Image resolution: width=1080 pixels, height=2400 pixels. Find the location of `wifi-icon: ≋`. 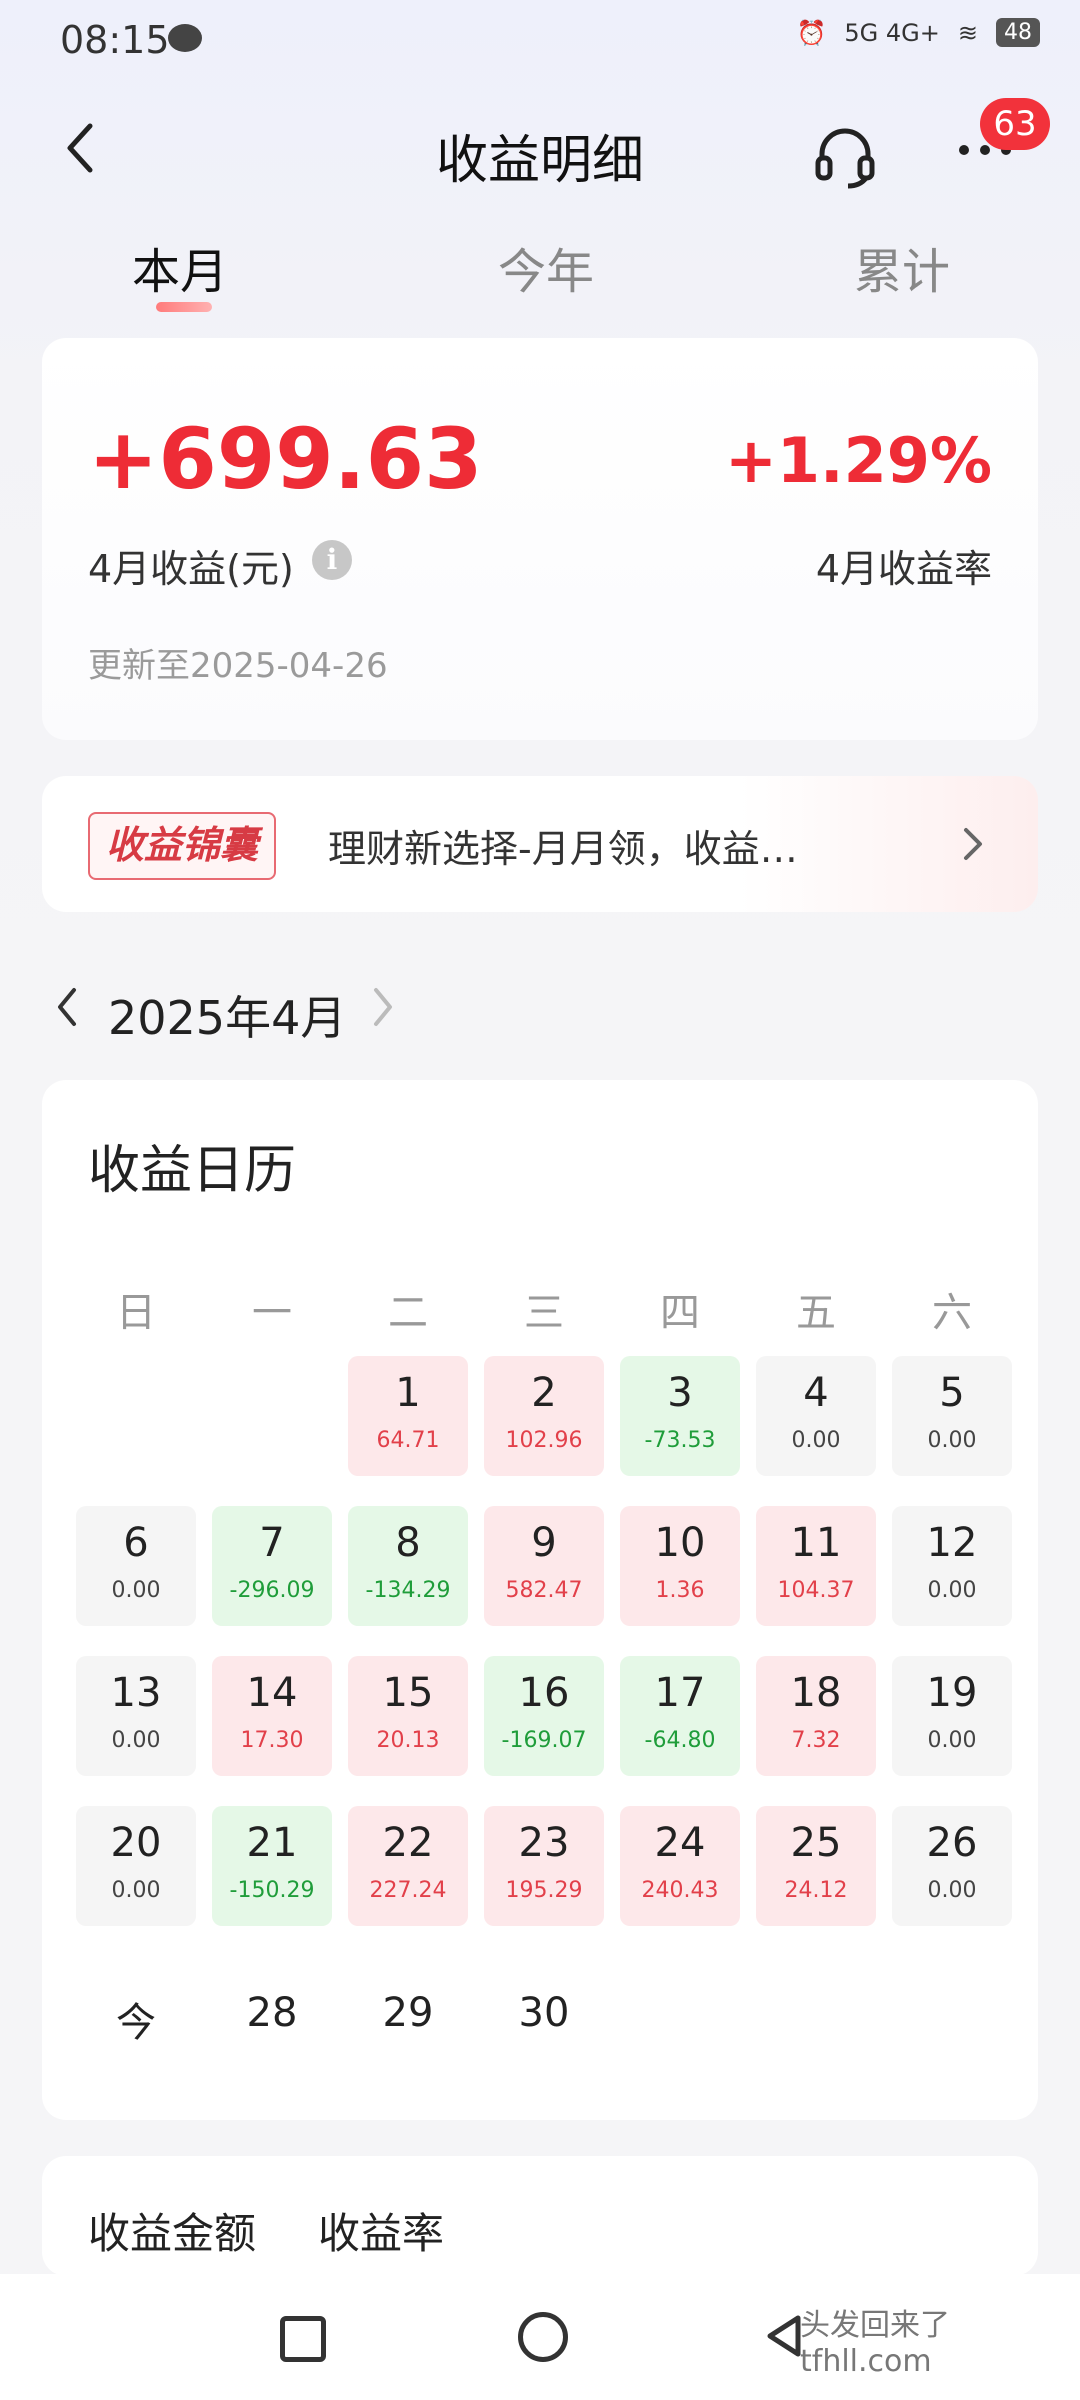

wifi-icon: ≋ is located at coordinates (967, 32).